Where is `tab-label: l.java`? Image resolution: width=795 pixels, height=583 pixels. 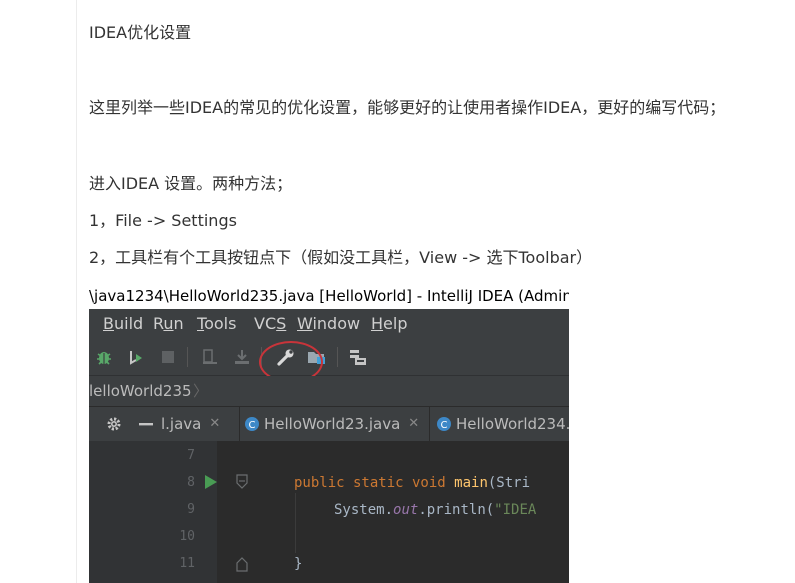
tab-label: l.java is located at coordinates (181, 424).